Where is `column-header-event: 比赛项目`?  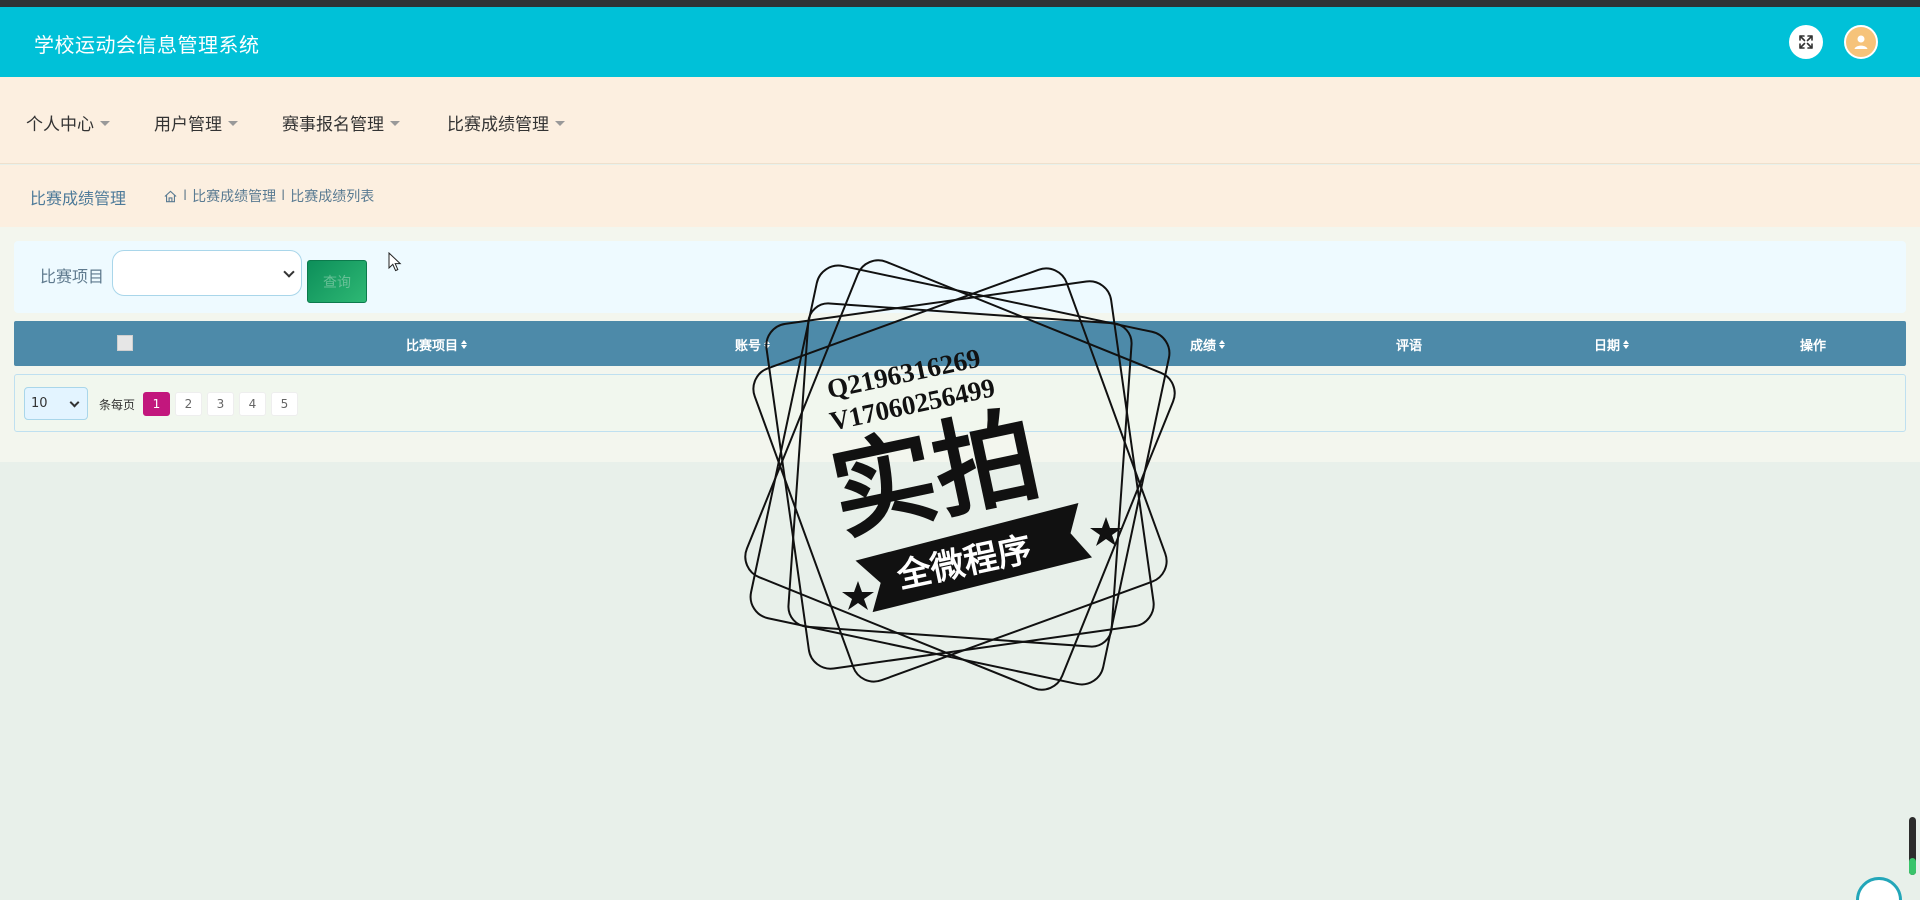
column-header-event: 比赛项目 is located at coordinates (437, 344).